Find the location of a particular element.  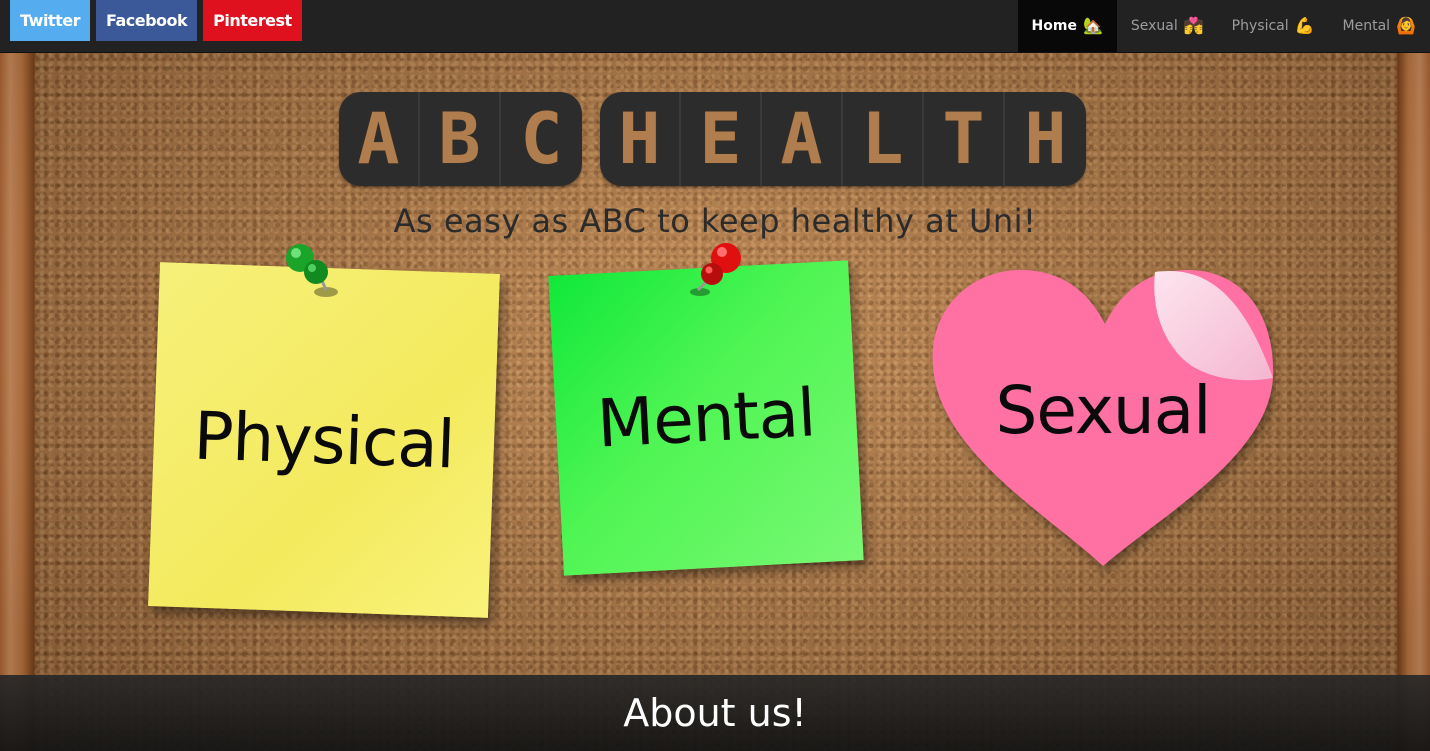

person-gesturing-icon: 🙆 is located at coordinates (1406, 25).